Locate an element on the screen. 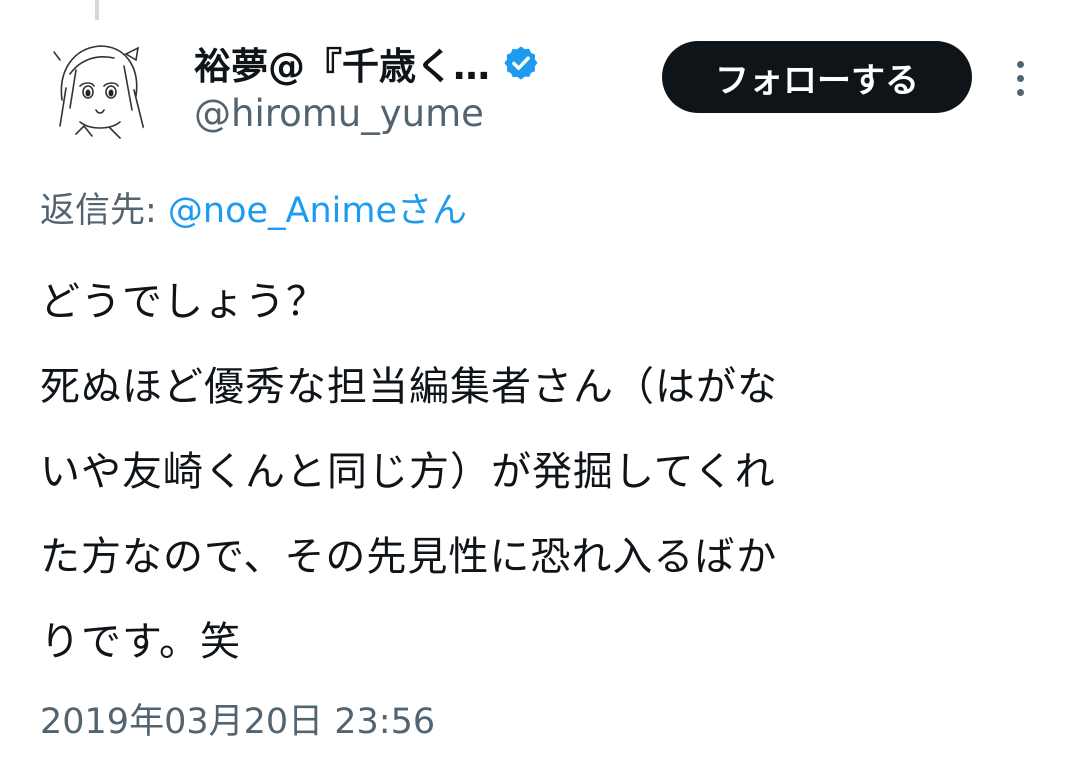 The width and height of the screenshot is (1080, 759). follow-button: フォローする is located at coordinates (817, 77).